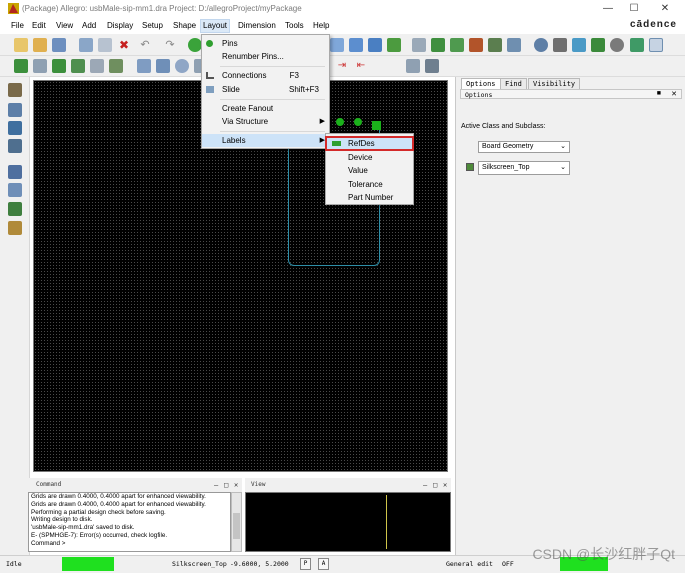 The image size is (685, 573). What do you see at coordinates (524, 147) in the screenshot?
I see `class-select: Board Geometry ⌄` at bounding box center [524, 147].